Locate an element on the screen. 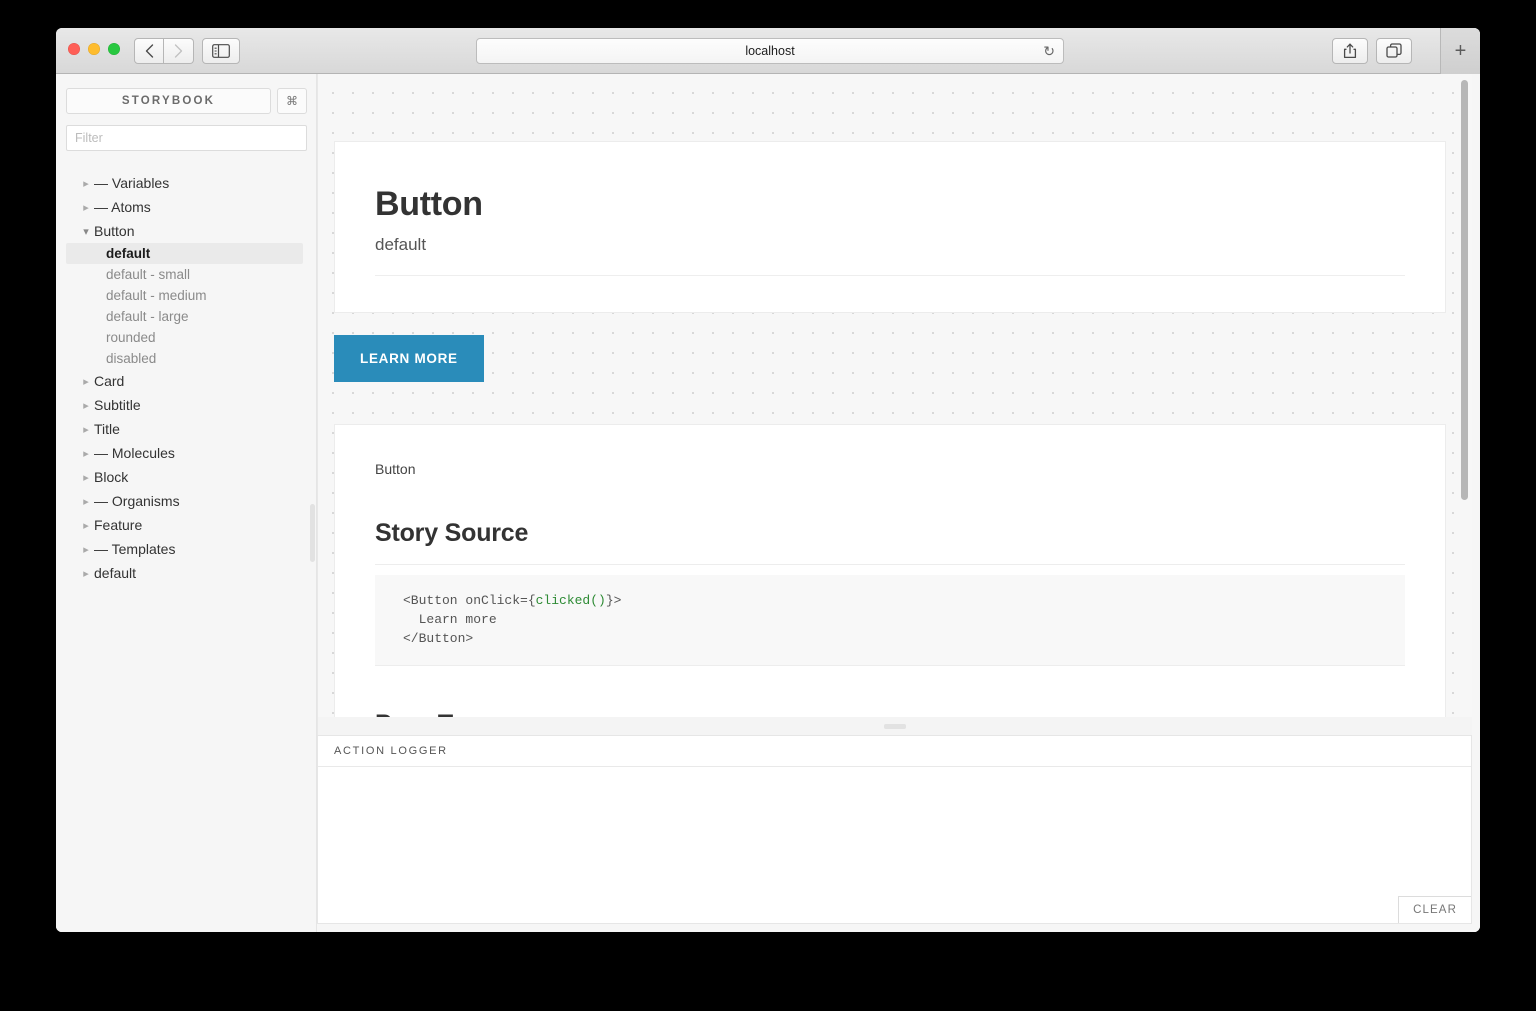 The image size is (1536, 1011). chevron-right-icon is located at coordinates (178, 51).